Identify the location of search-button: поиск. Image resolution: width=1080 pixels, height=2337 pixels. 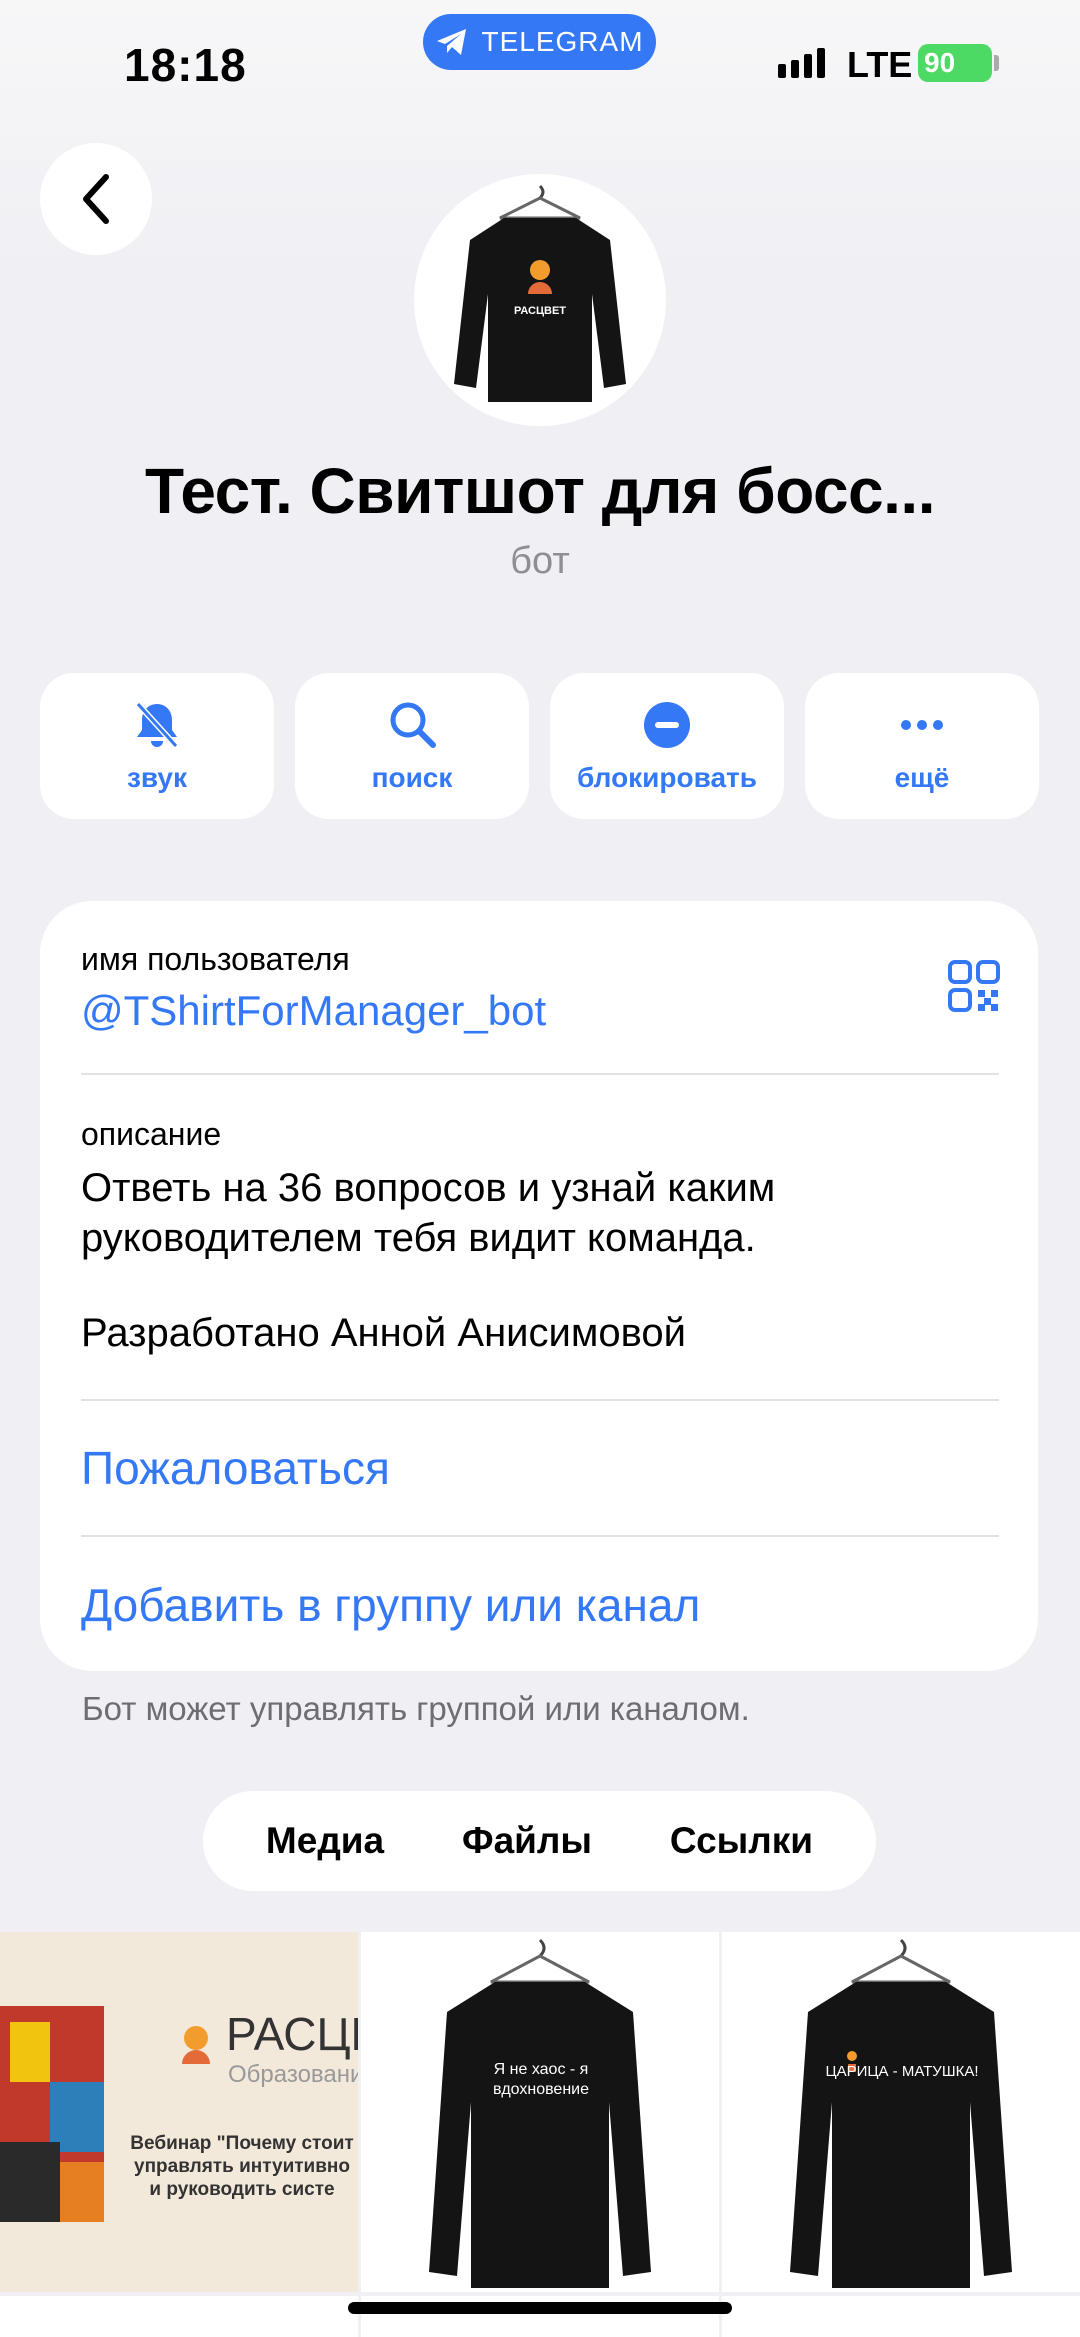
(412, 746).